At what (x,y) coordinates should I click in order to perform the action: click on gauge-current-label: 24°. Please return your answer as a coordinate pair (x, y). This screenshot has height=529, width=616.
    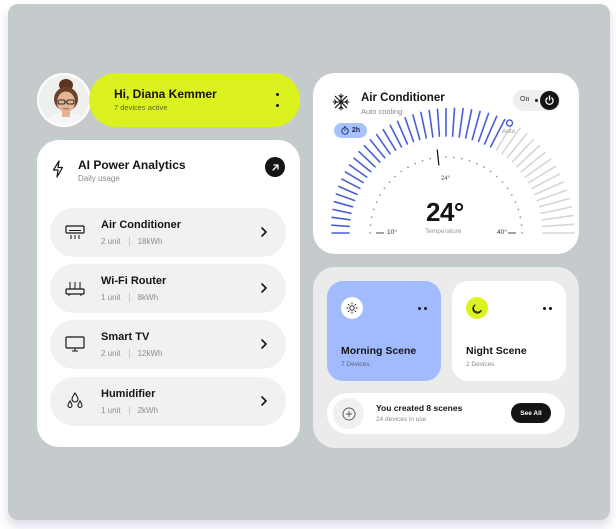
    Looking at the image, I should click on (446, 179).